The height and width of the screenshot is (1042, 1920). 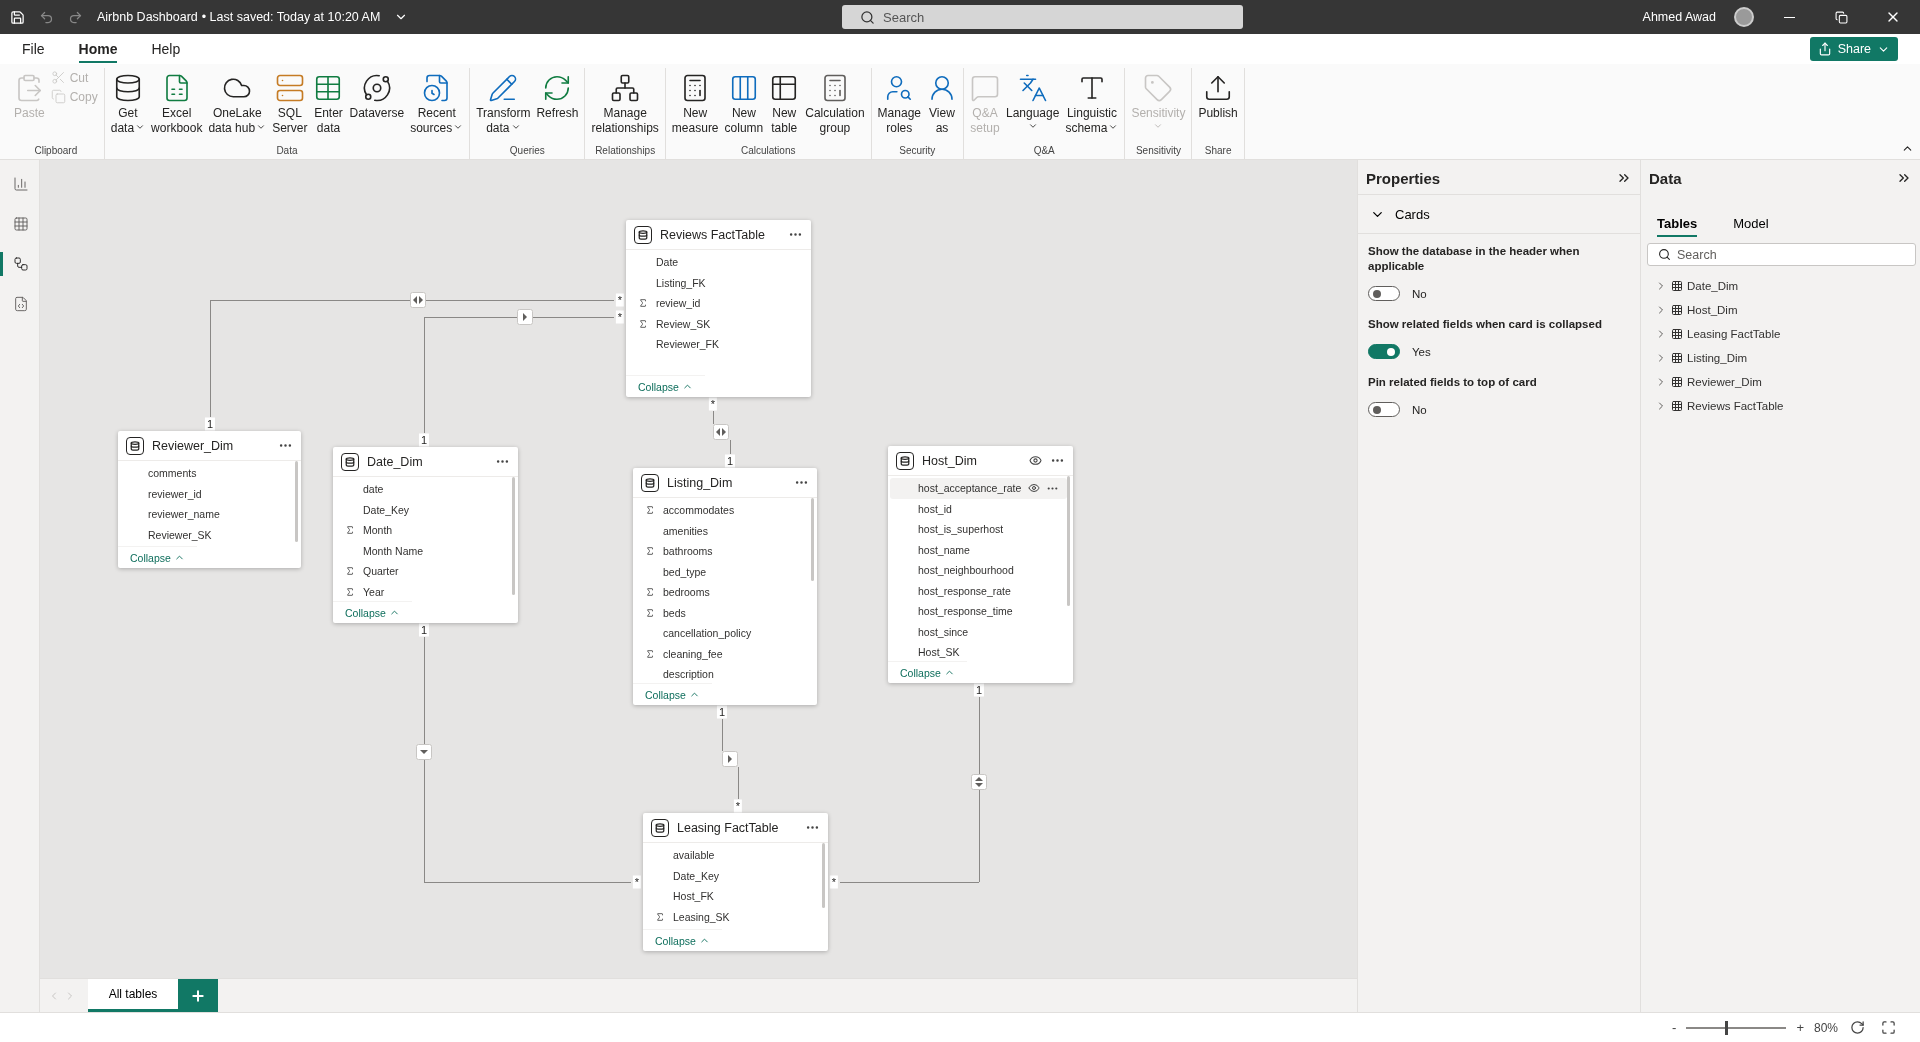 I want to click on field-row: Leasing_SK, so click(x=733, y=916).